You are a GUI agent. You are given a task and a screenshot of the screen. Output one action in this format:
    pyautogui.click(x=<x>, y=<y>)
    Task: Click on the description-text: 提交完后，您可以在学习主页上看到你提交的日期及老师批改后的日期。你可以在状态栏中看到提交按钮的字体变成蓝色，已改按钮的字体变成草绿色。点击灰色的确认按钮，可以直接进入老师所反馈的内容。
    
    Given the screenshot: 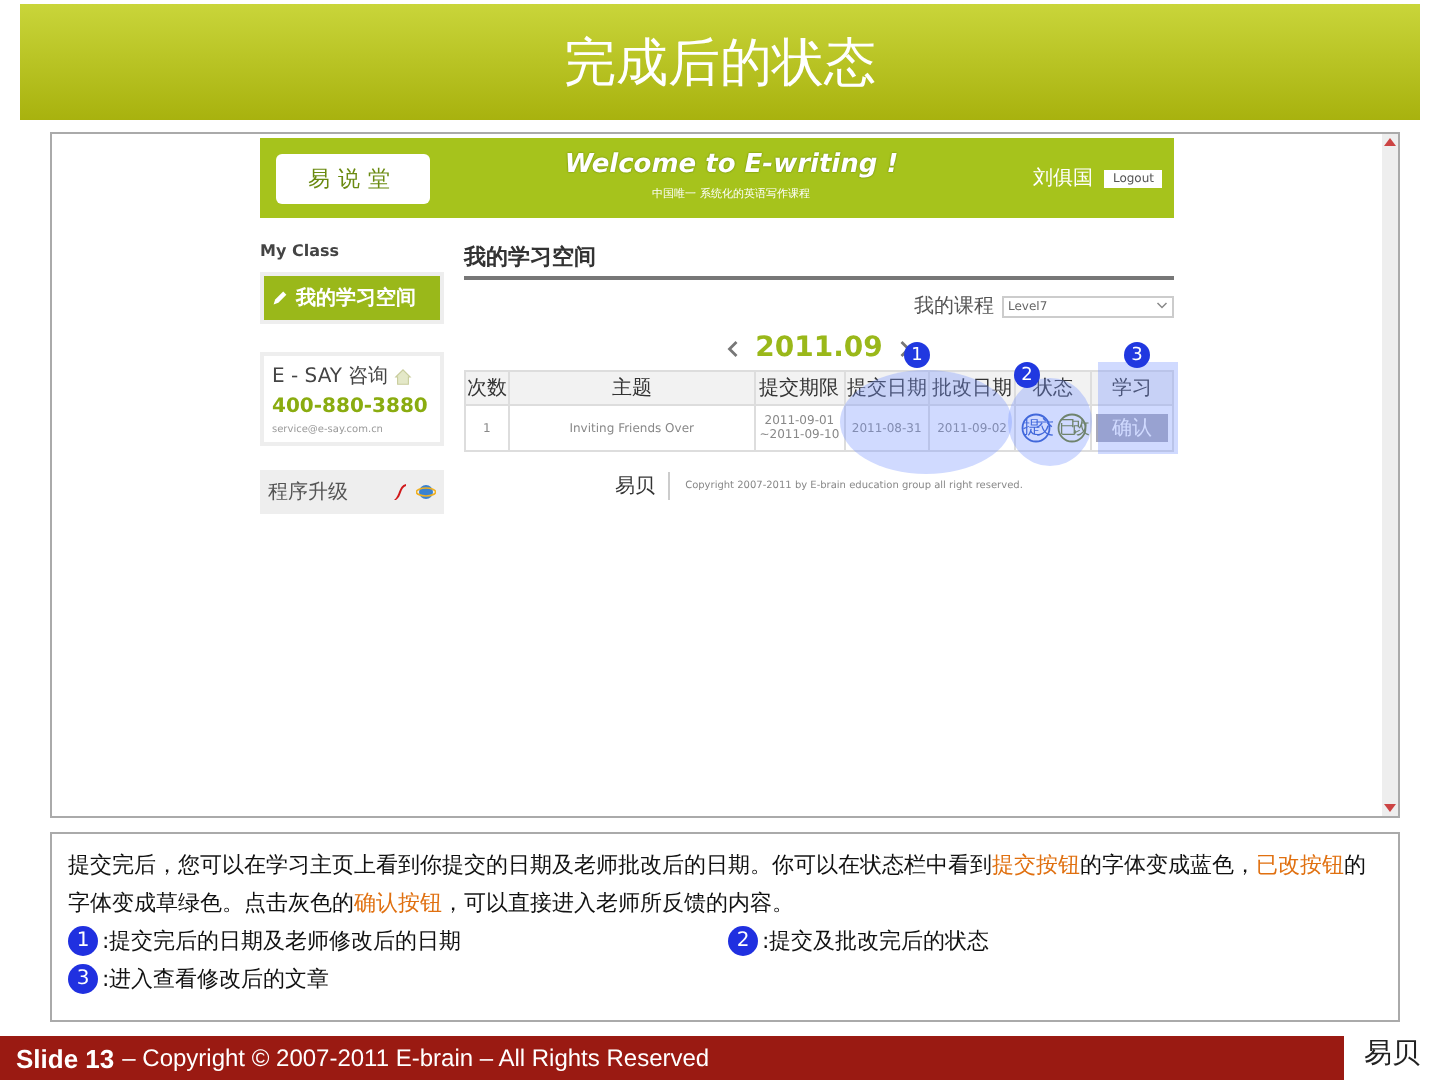 What is the action you would take?
    pyautogui.click(x=718, y=885)
    